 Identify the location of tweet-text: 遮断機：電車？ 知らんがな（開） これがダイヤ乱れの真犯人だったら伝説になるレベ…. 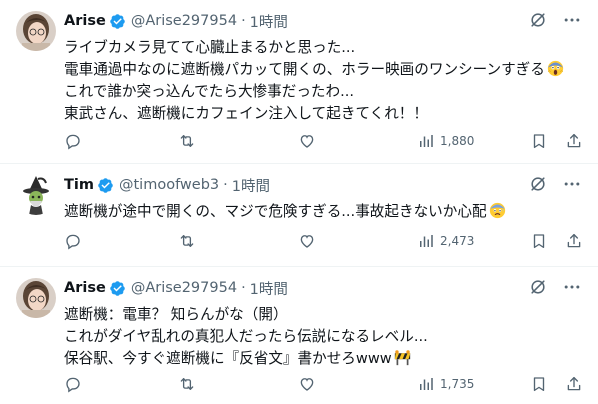
(324, 337).